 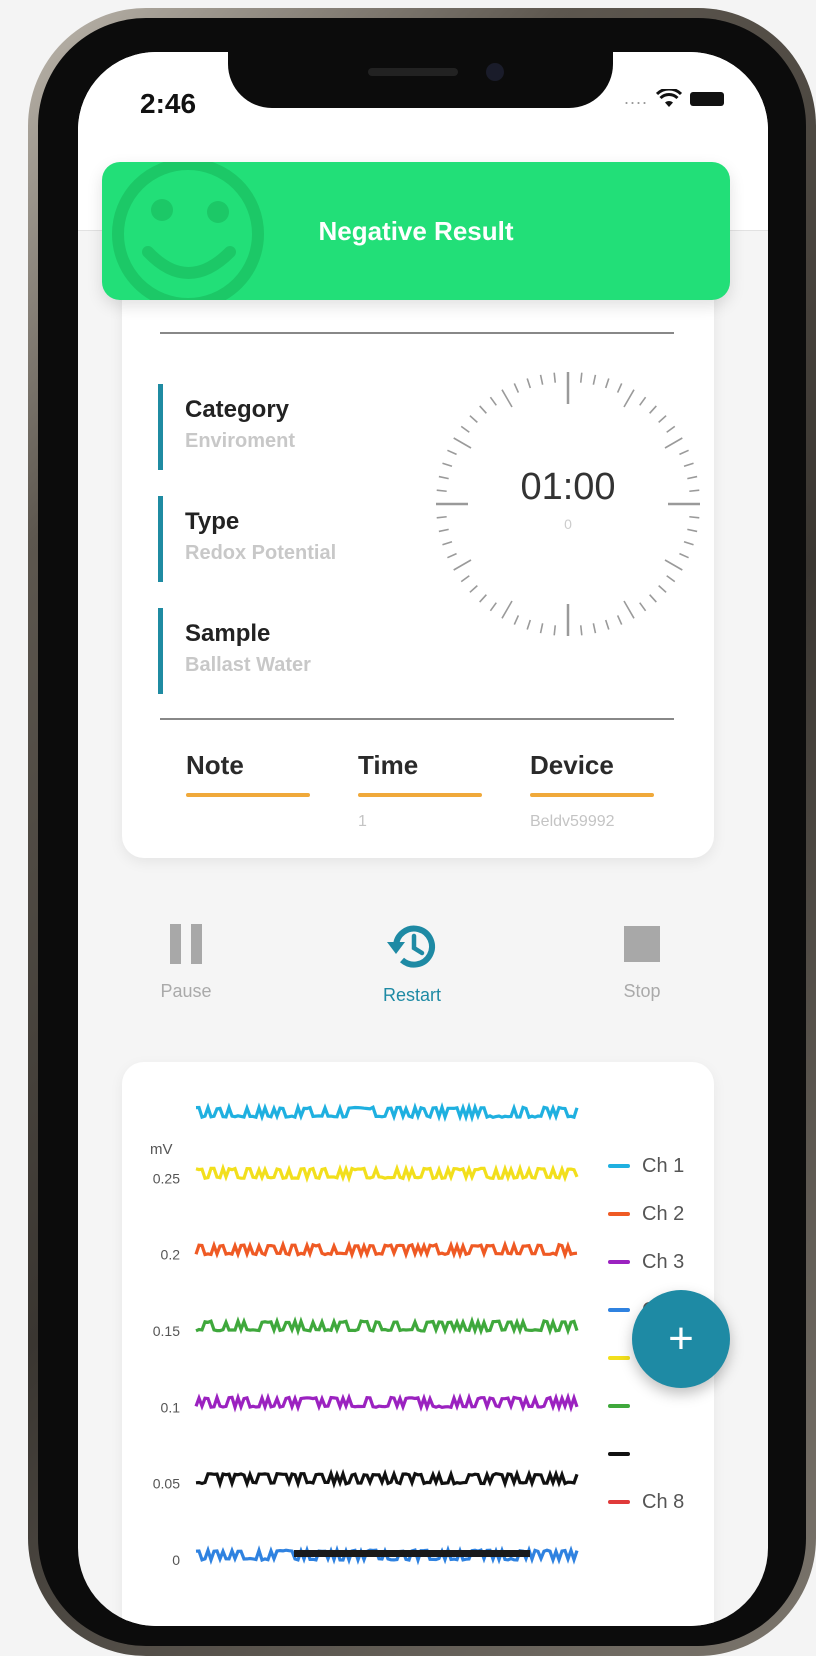 I want to click on top-divider, so click(x=417, y=333).